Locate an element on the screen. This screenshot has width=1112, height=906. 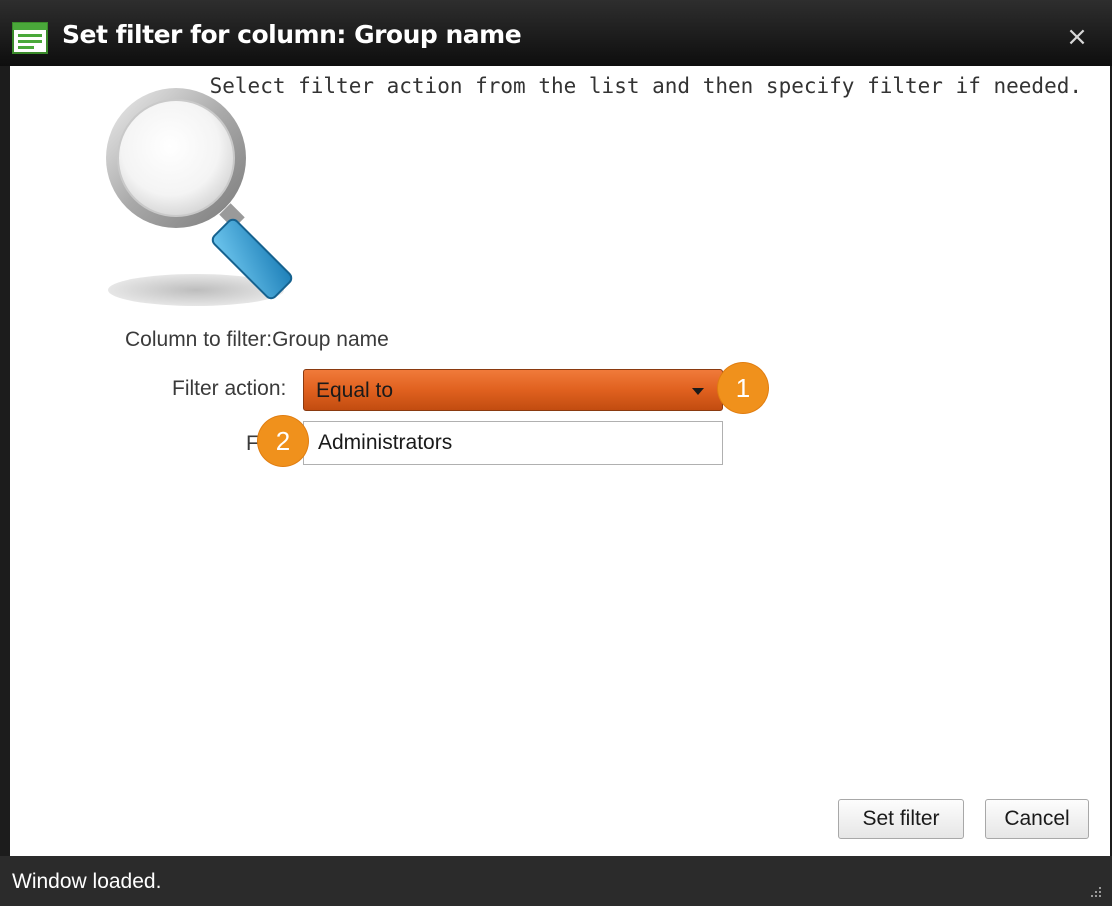
filter-action-label: Filter action: is located at coordinates (229, 388).